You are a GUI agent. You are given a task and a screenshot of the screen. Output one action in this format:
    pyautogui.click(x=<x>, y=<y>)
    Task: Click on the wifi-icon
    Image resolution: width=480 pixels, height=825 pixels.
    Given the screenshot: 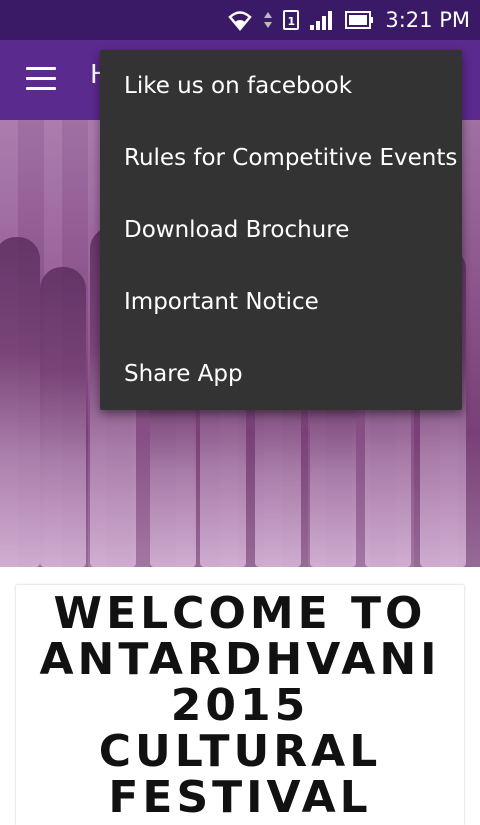 What is the action you would take?
    pyautogui.click(x=240, y=21)
    